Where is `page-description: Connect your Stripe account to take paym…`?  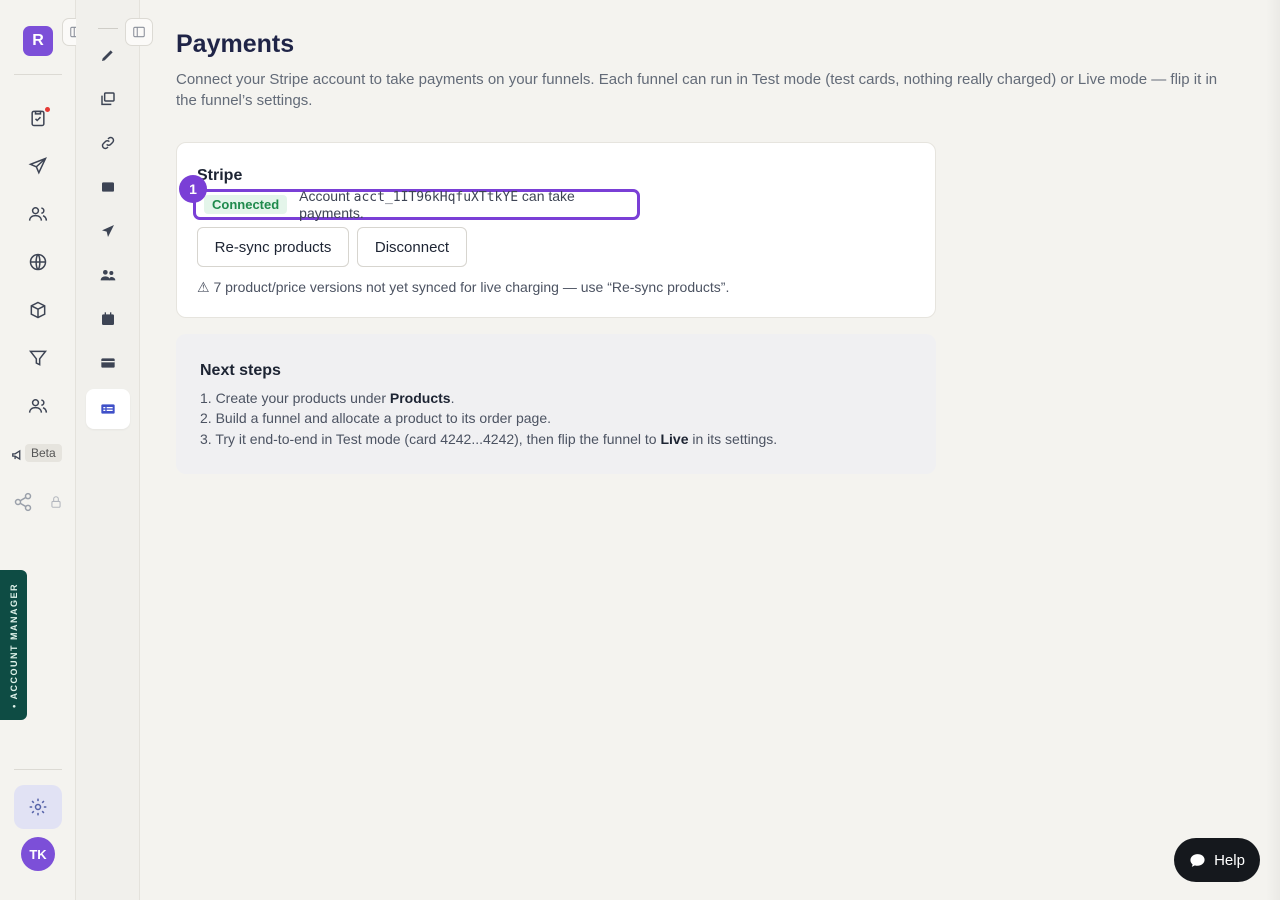 page-description: Connect your Stripe account to take paym… is located at coordinates (697, 90).